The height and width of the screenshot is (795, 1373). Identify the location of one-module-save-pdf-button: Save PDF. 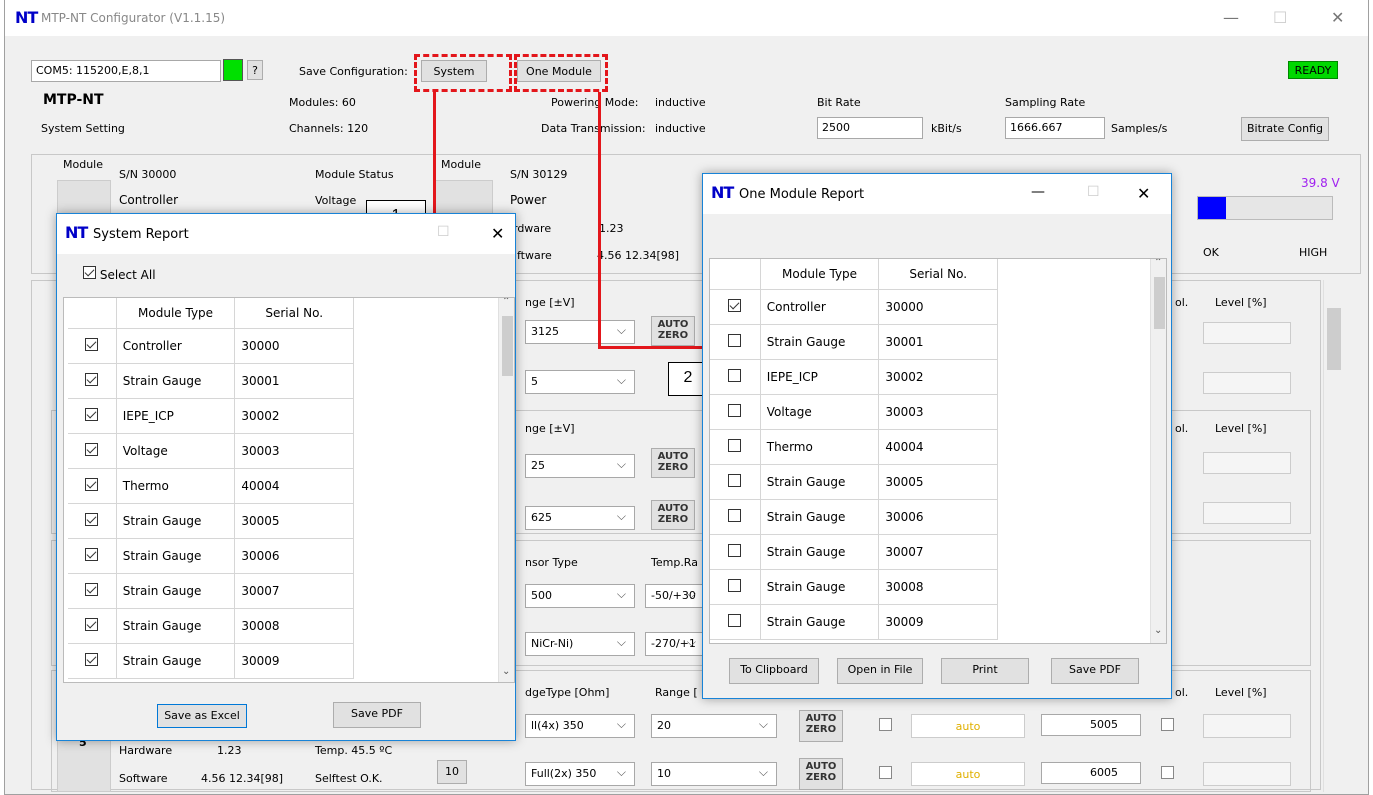
(1095, 671).